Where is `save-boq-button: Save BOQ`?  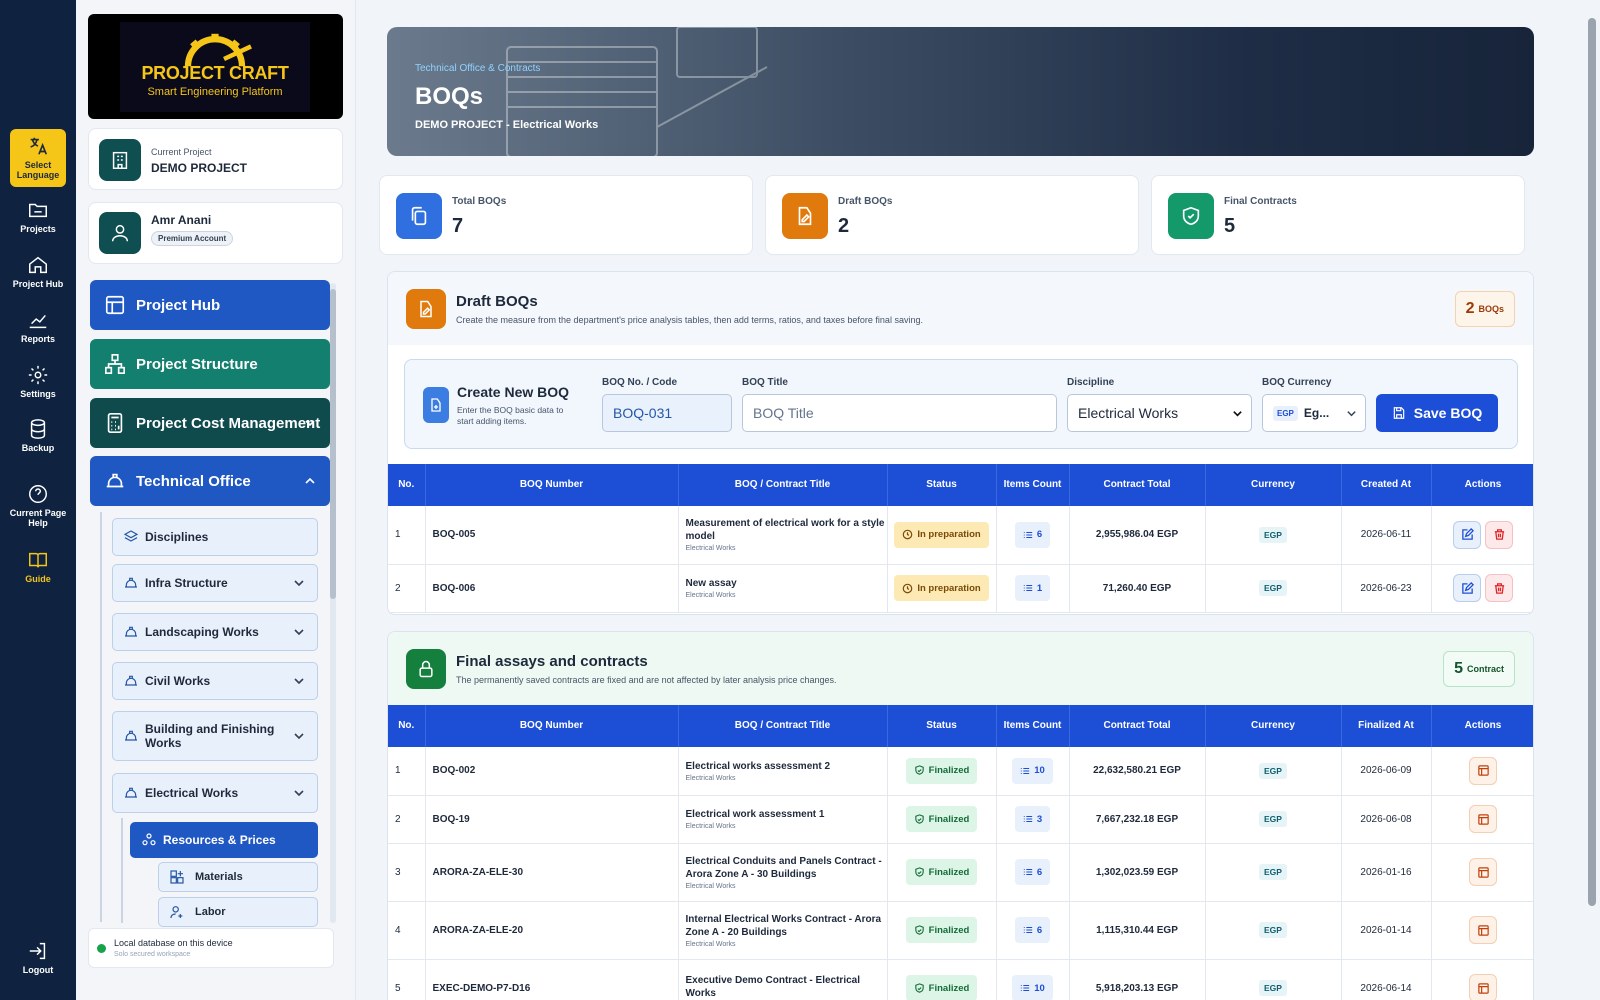
save-boq-button: Save BOQ is located at coordinates (1437, 413).